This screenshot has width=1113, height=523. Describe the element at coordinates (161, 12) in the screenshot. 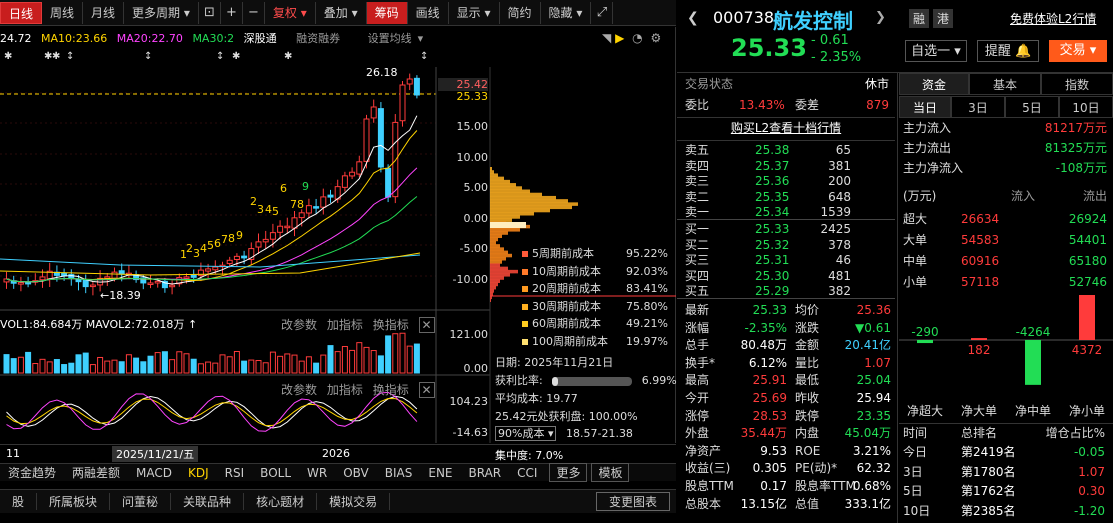

I see `tab-more-periods: 更多周期 ▾` at that location.